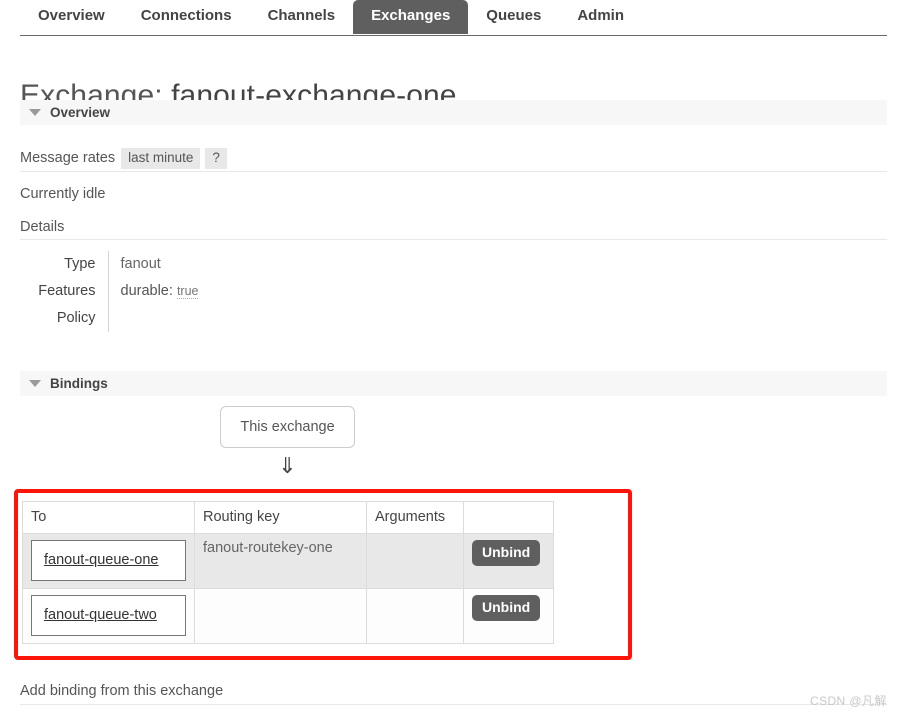  What do you see at coordinates (287, 466) in the screenshot?
I see `double-down-arrow-icon: ⇓` at bounding box center [287, 466].